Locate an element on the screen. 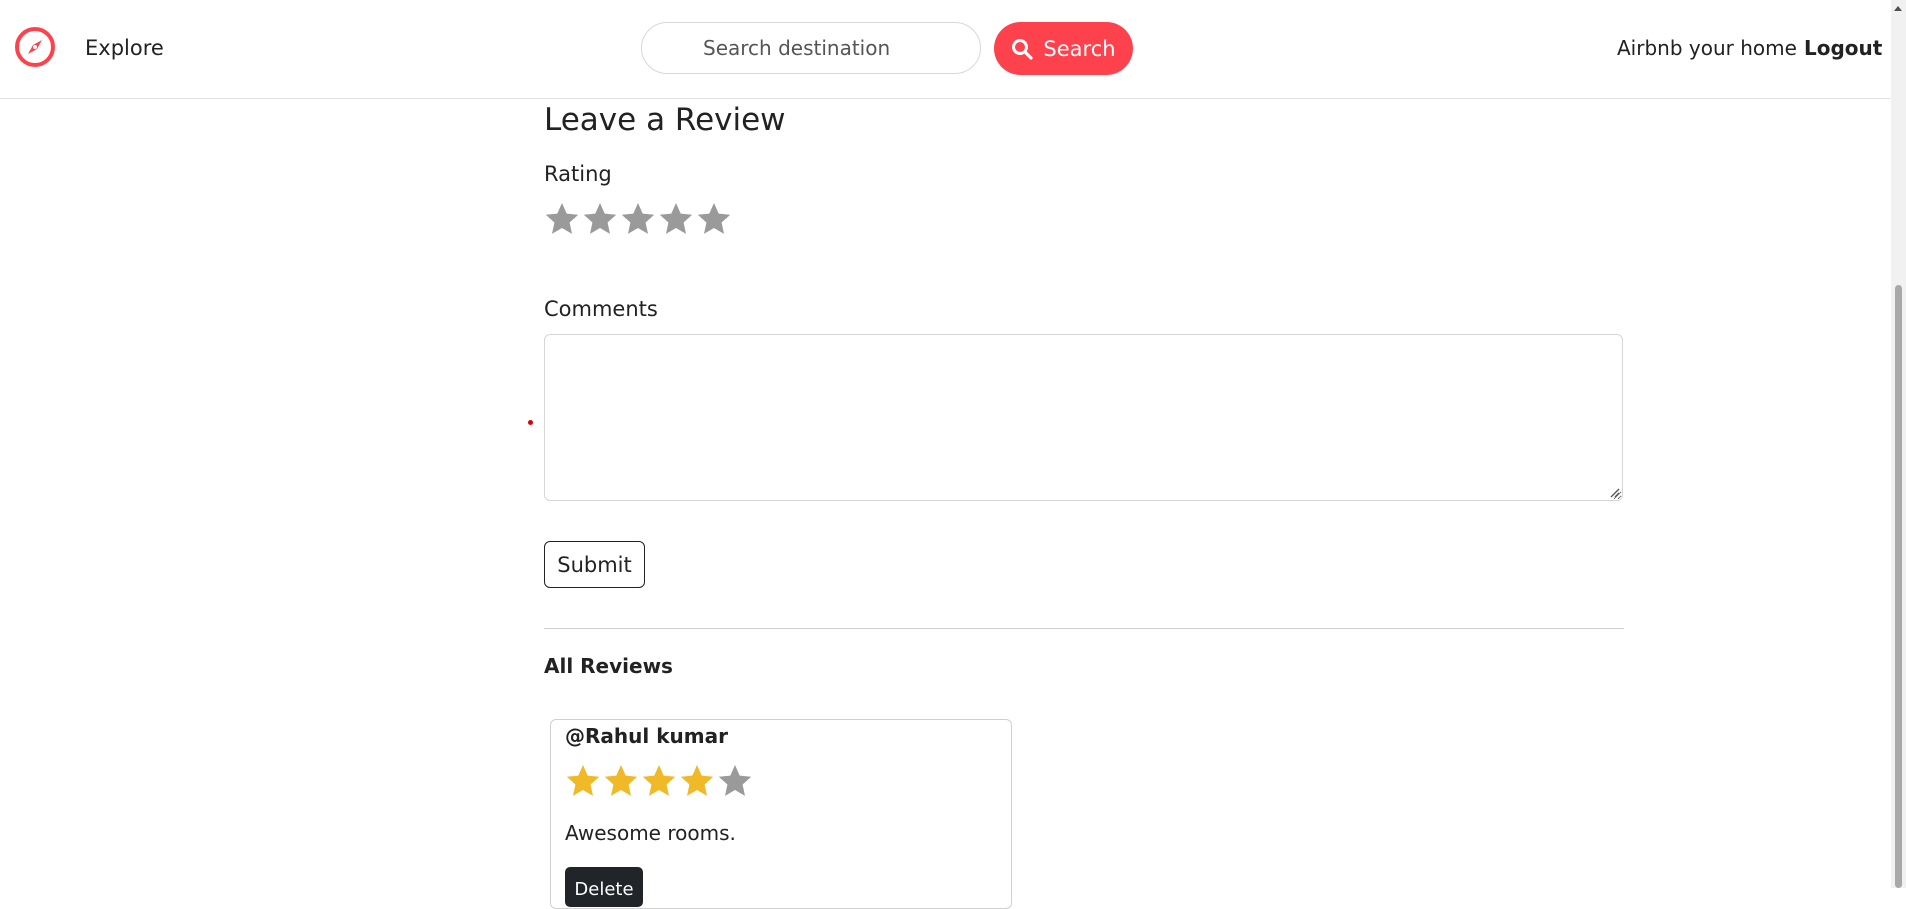  review-rating-stars is located at coordinates (659, 781).